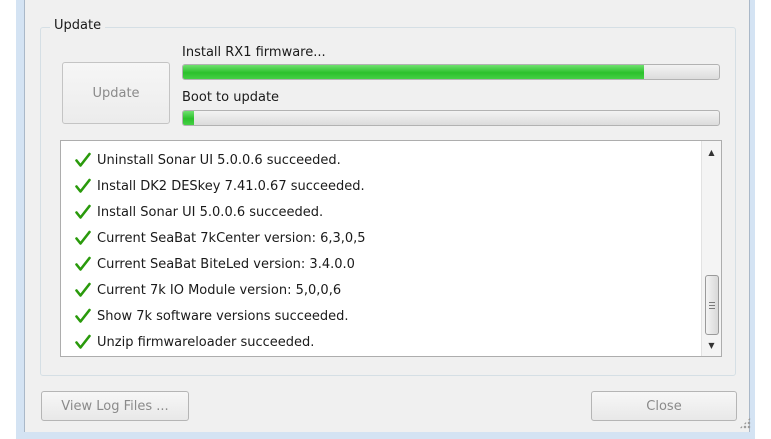 Image resolution: width=771 pixels, height=439 pixels. Describe the element at coordinates (386, 212) in the screenshot. I see `log-entry: Install Sonar UI 5.0.0.6 succeeded.` at that location.